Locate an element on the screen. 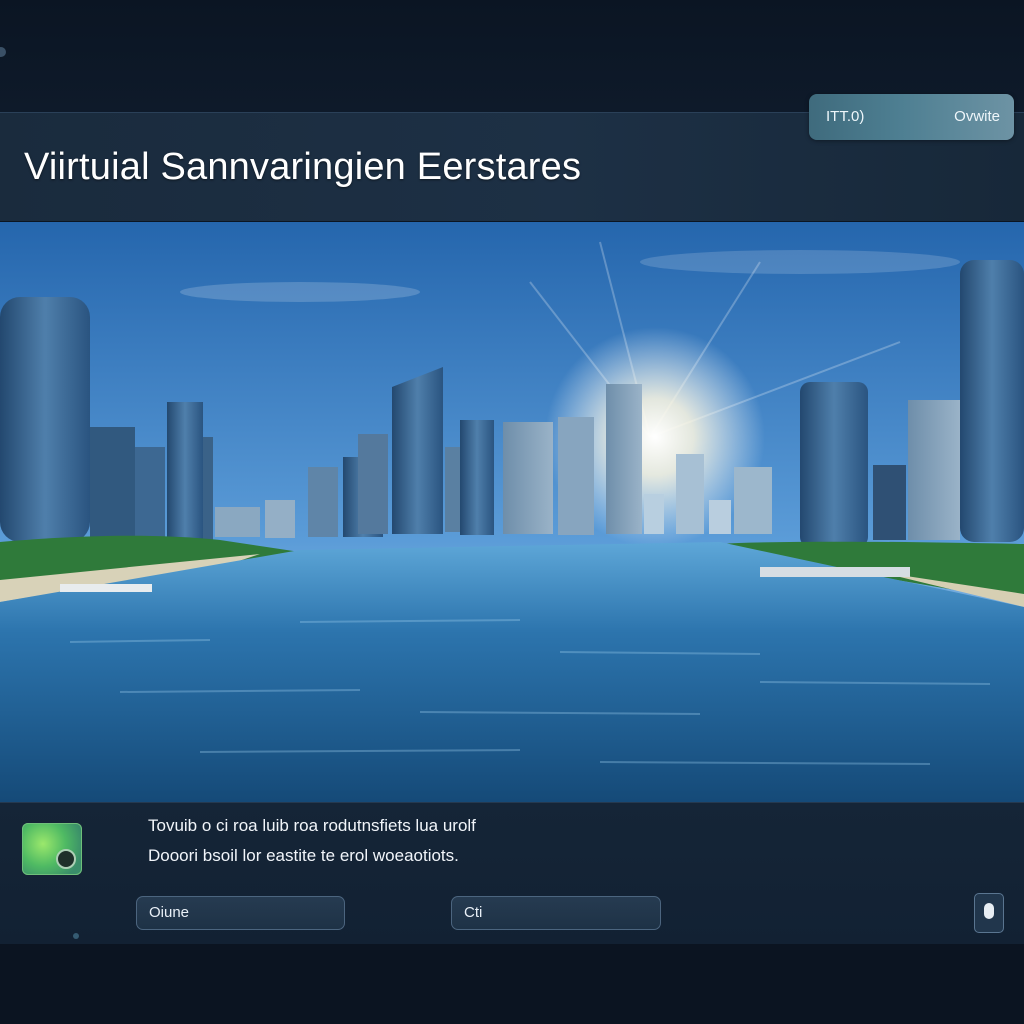  microphone-button is located at coordinates (989, 913).